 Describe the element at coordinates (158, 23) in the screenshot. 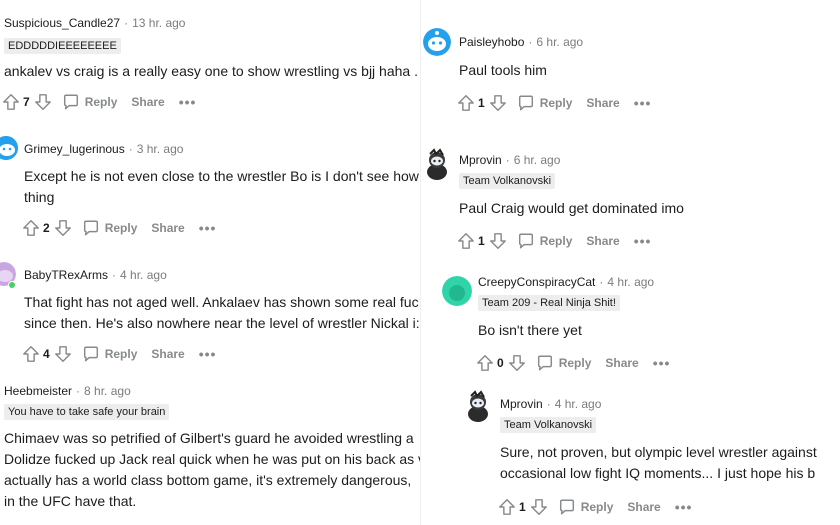

I see `timestamp: 13 hr. ago` at that location.